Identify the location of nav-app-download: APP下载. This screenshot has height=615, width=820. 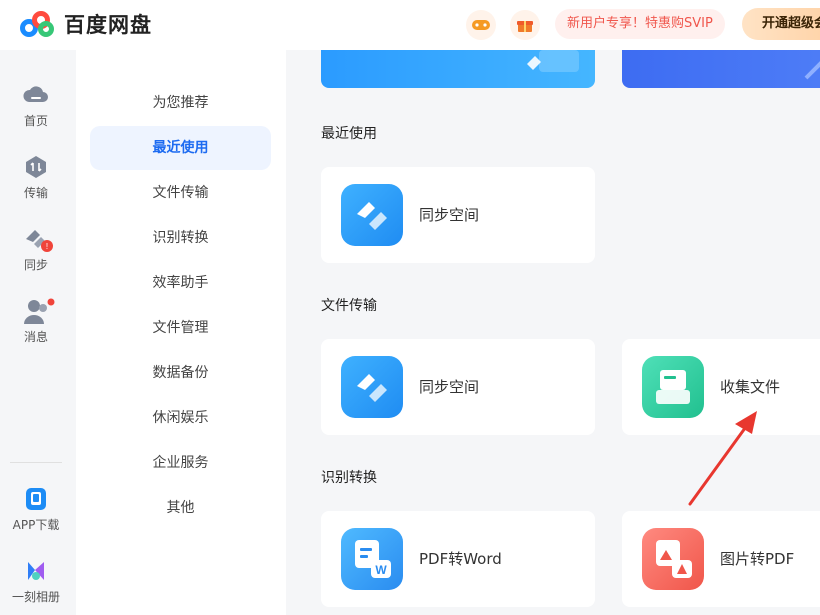
(36, 509).